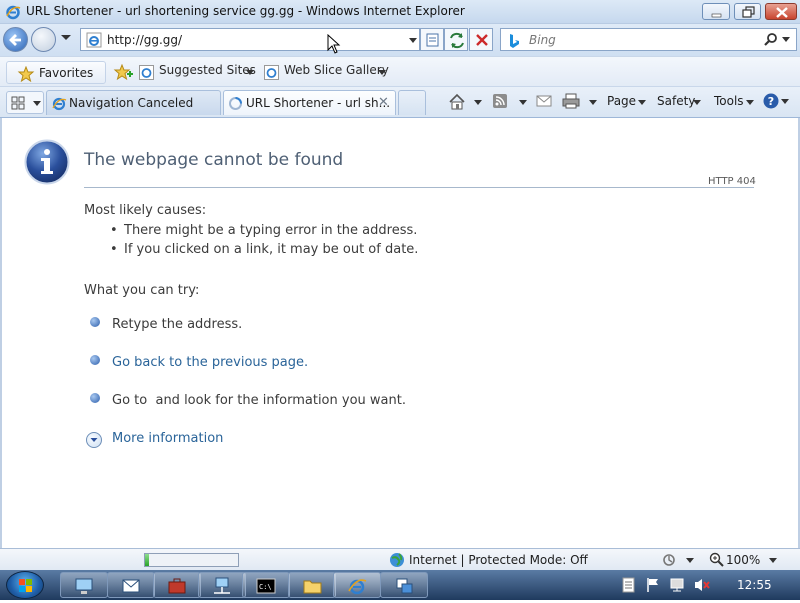 The height and width of the screenshot is (603, 800). I want to click on new-tab-button, so click(412, 102).